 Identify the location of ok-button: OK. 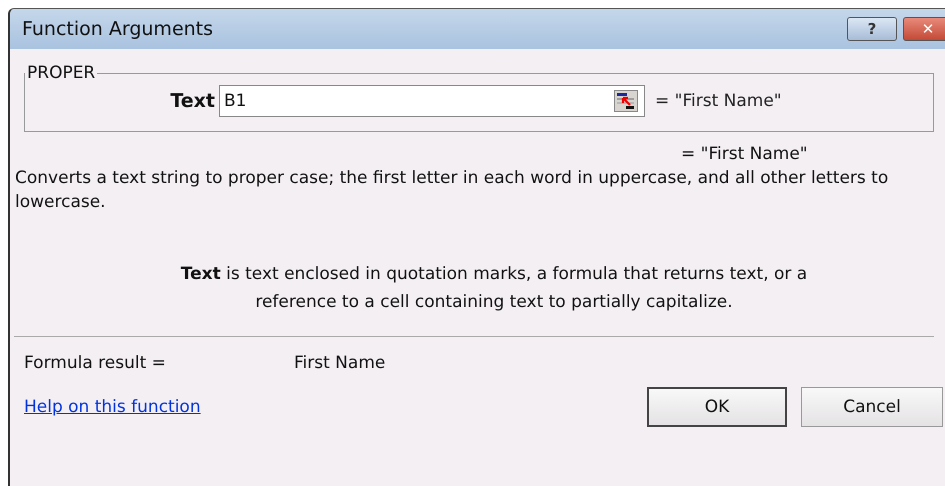
(717, 407).